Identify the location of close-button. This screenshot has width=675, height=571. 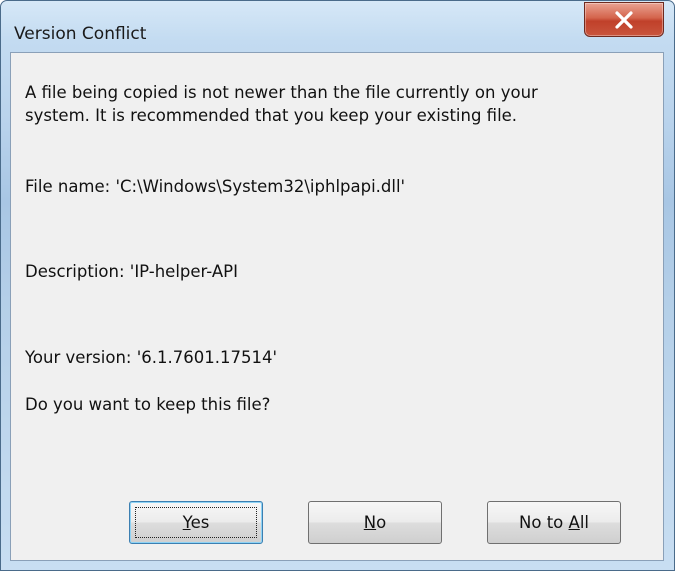
(624, 19).